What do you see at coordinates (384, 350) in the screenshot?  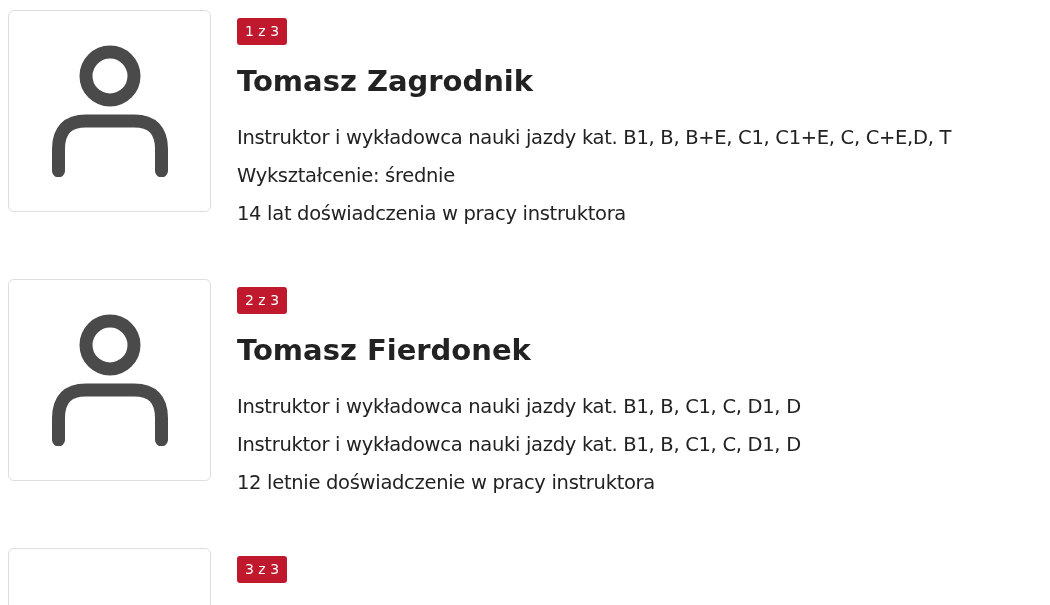 I see `instructor-name: Tomasz Fierdonek` at bounding box center [384, 350].